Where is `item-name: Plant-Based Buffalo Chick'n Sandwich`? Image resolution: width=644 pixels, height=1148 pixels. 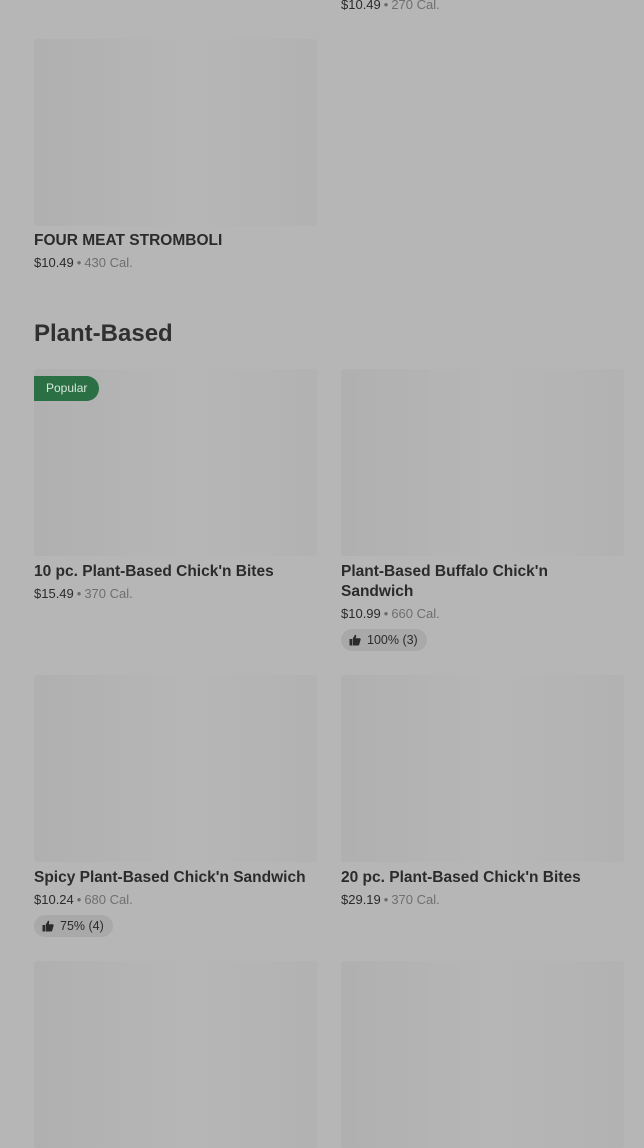
item-name: Plant-Based Buffalo Chick'n Sandwich is located at coordinates (444, 581).